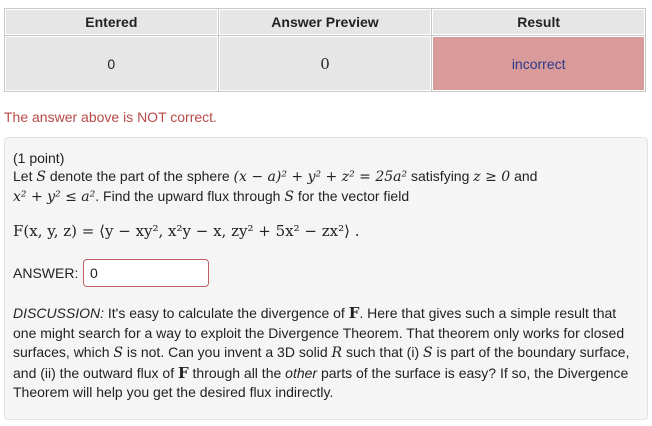 The width and height of the screenshot is (652, 426). I want to click on header-entered: Entered, so click(111, 22).